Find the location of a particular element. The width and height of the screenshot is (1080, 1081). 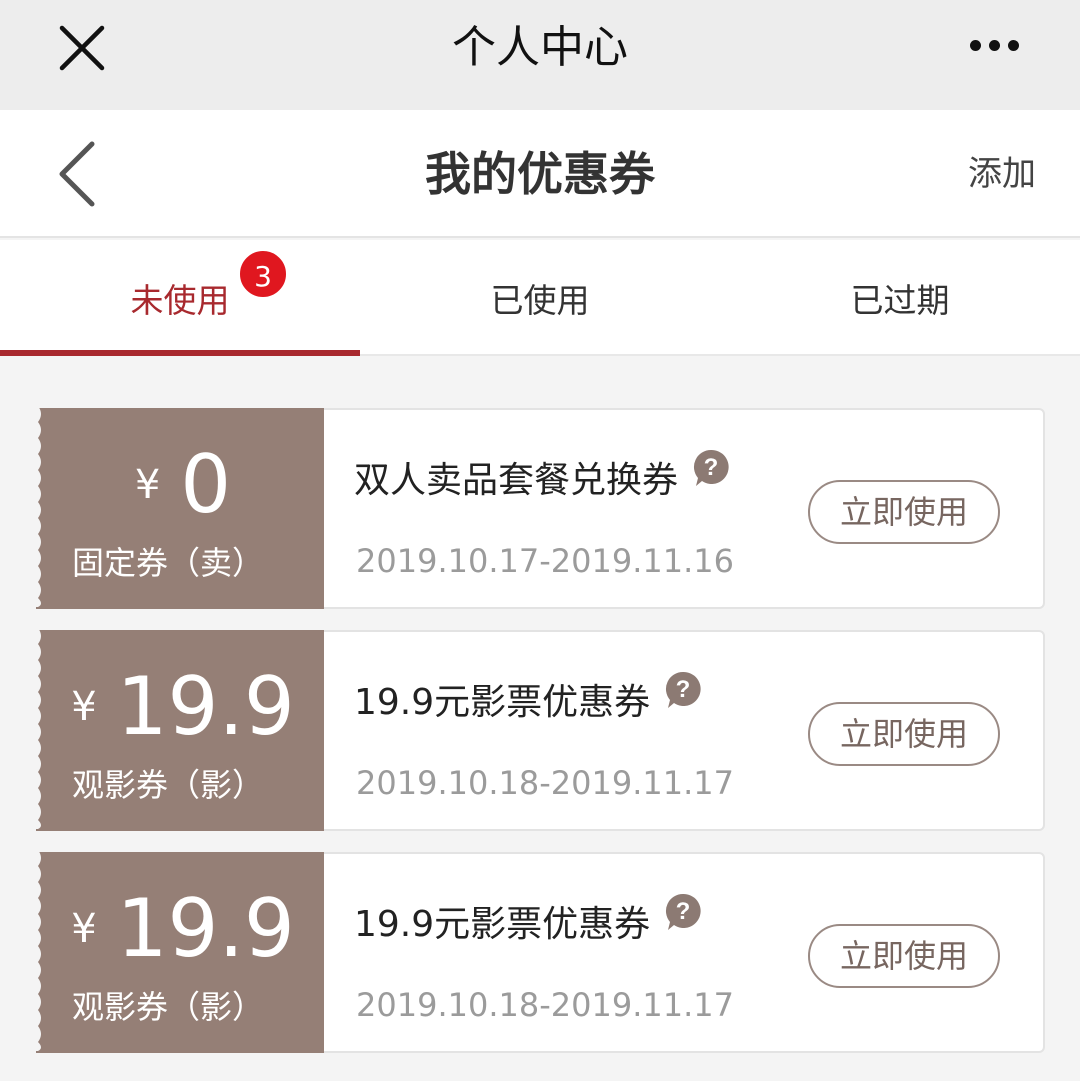

coupon-stub: ¥0 固定券（卖） is located at coordinates (179, 507).